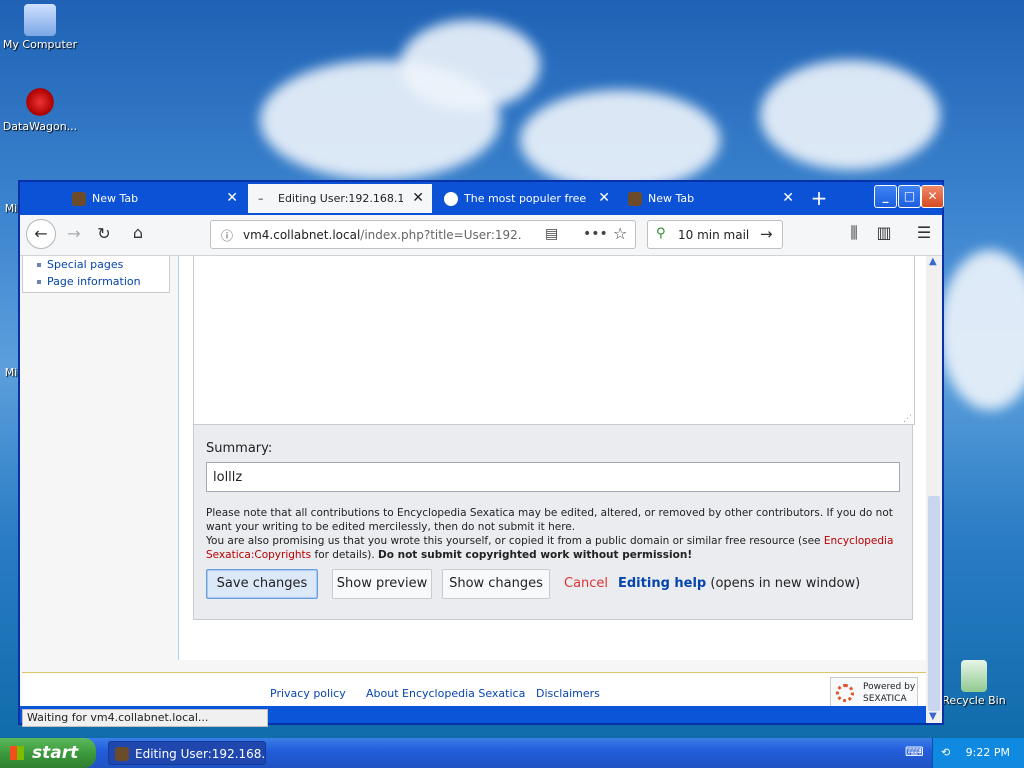  I want to click on network-icon: ⟲, so click(945, 753).